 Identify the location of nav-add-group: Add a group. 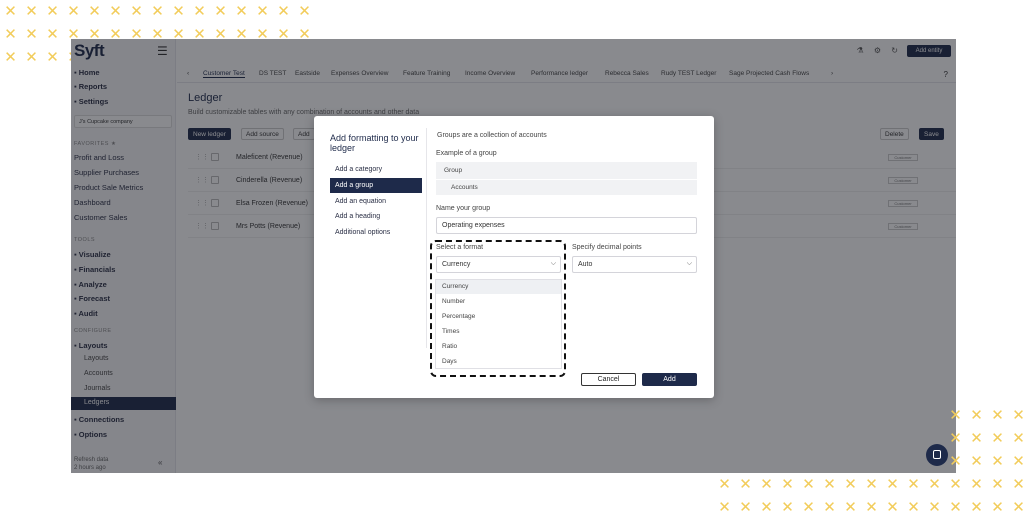
(376, 185).